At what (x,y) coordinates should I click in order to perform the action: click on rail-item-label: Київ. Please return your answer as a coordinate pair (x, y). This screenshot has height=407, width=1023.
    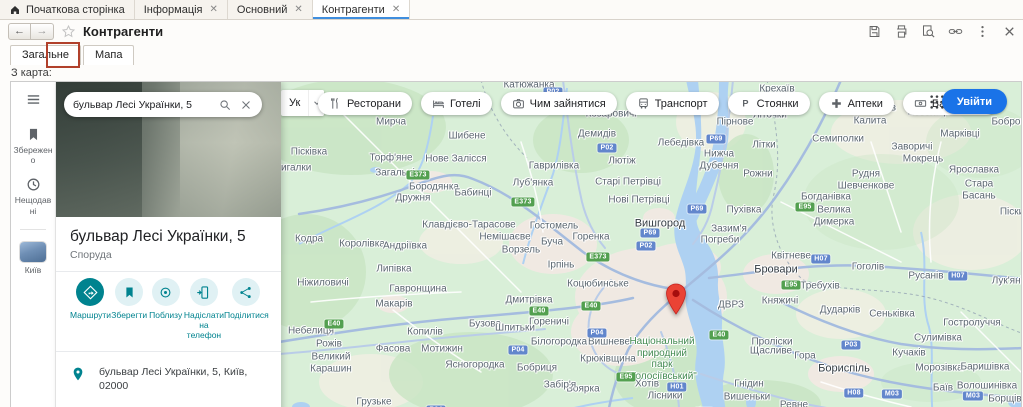
    Looking at the image, I should click on (33, 269).